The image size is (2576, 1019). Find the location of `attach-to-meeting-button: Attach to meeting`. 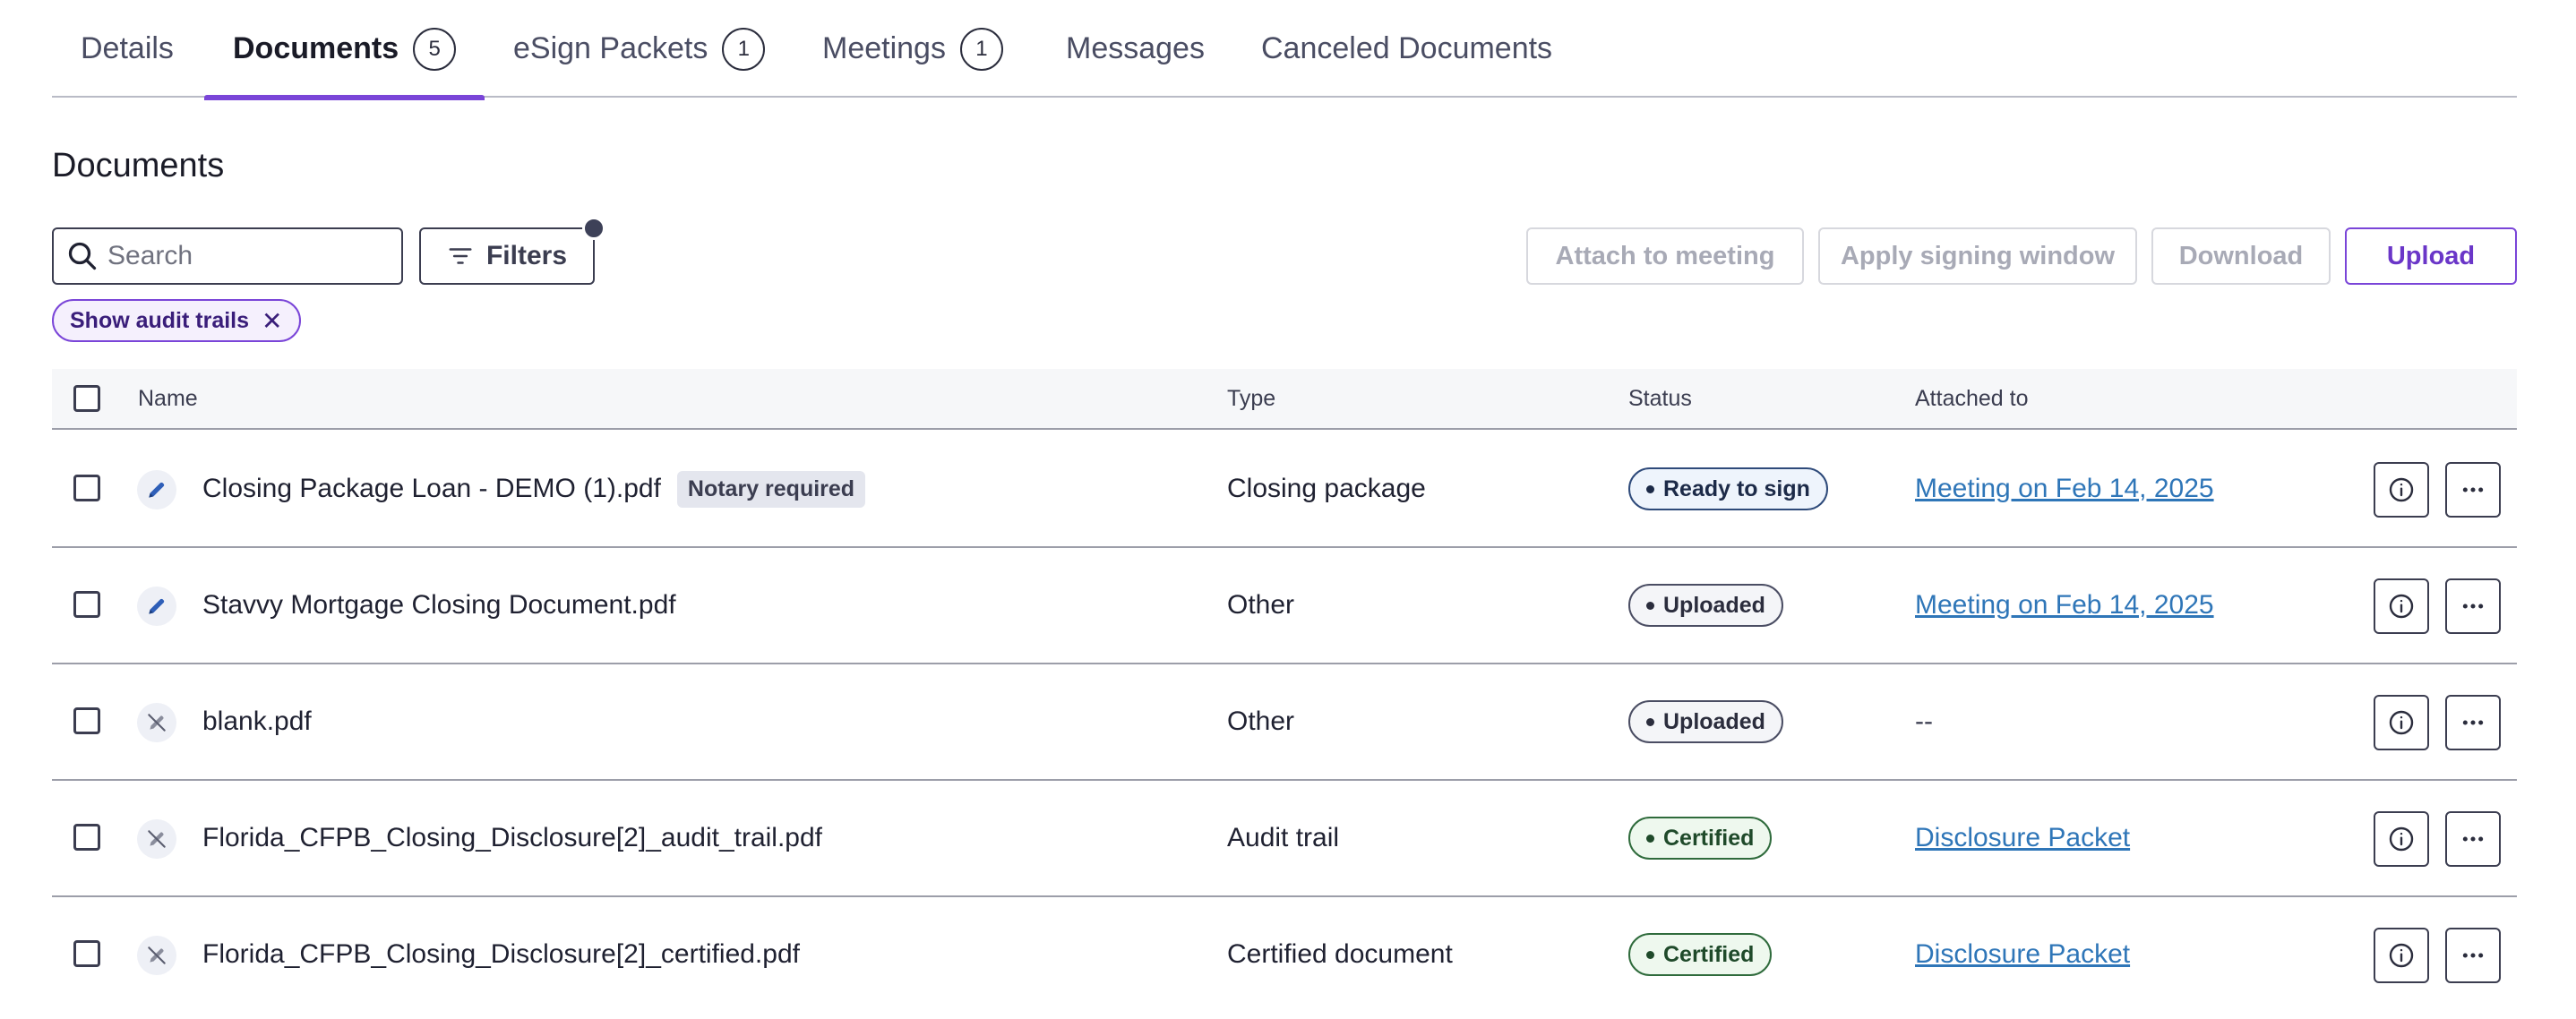

attach-to-meeting-button: Attach to meeting is located at coordinates (1665, 256).